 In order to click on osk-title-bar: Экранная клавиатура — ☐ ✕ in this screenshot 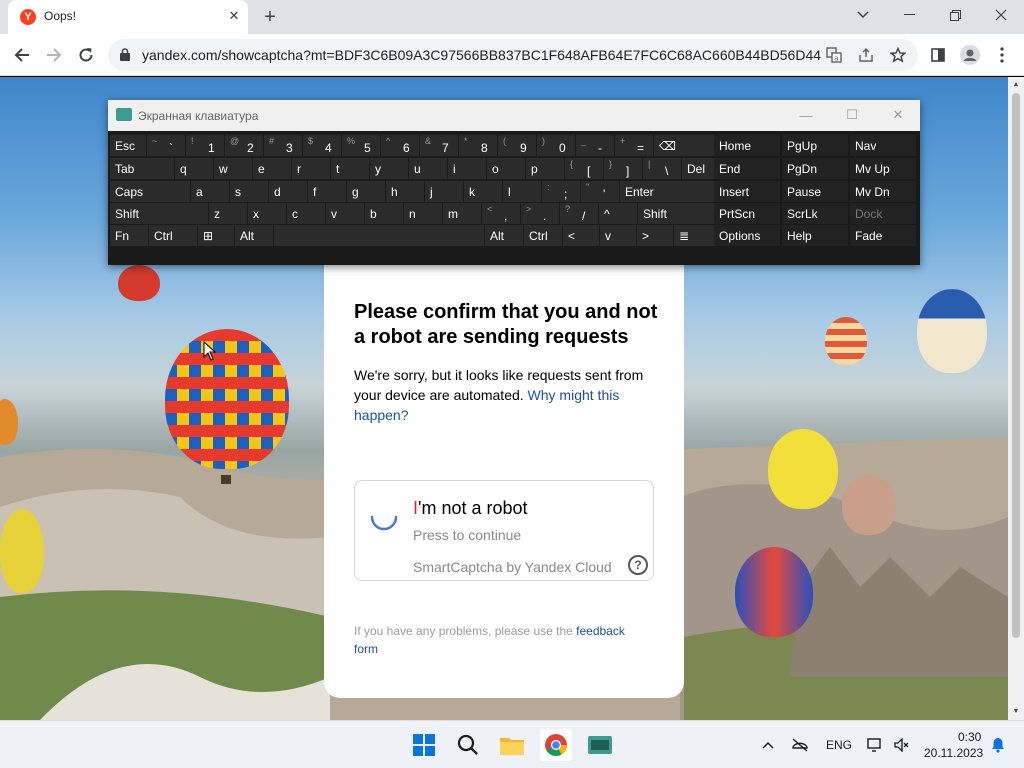, I will do `click(514, 115)`.